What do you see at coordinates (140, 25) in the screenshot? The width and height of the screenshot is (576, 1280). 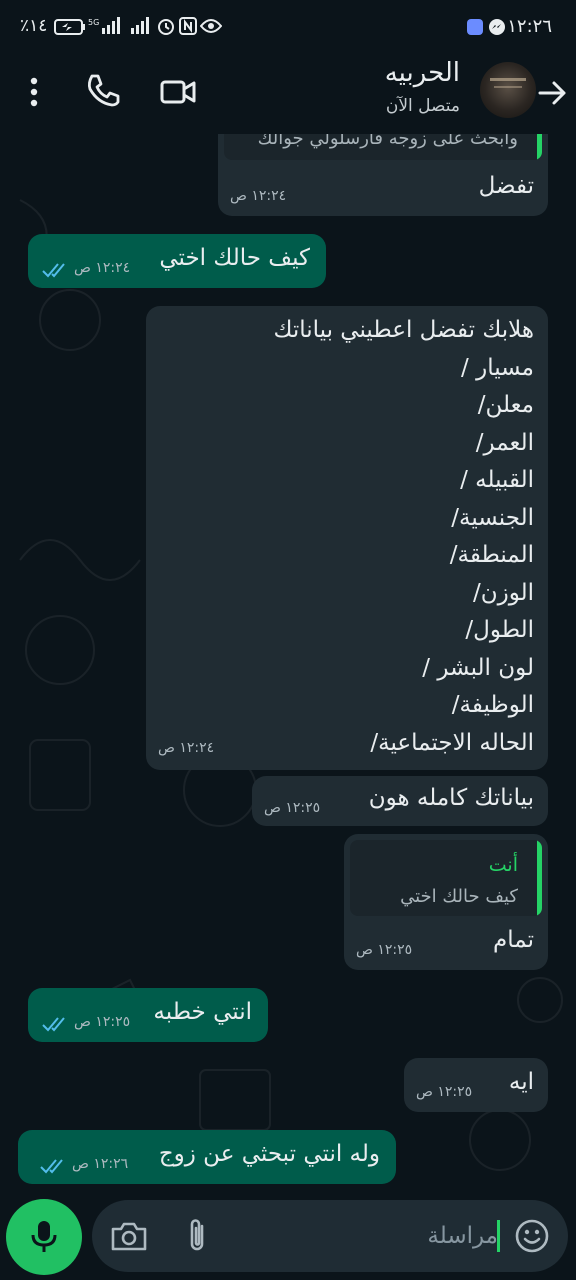 I see `mobile-signal-2-icon` at bounding box center [140, 25].